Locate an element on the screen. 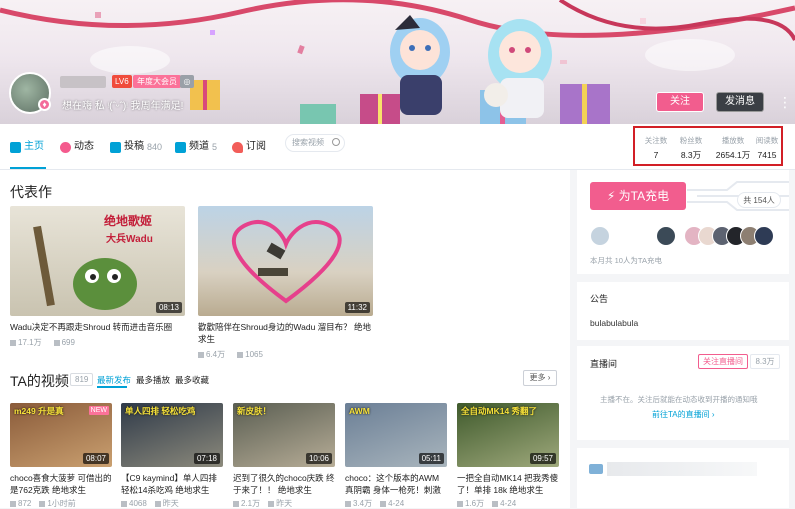 This screenshot has width=795, height=509. video-thumbnail: 新皮肤！ 10:06 is located at coordinates (284, 435).